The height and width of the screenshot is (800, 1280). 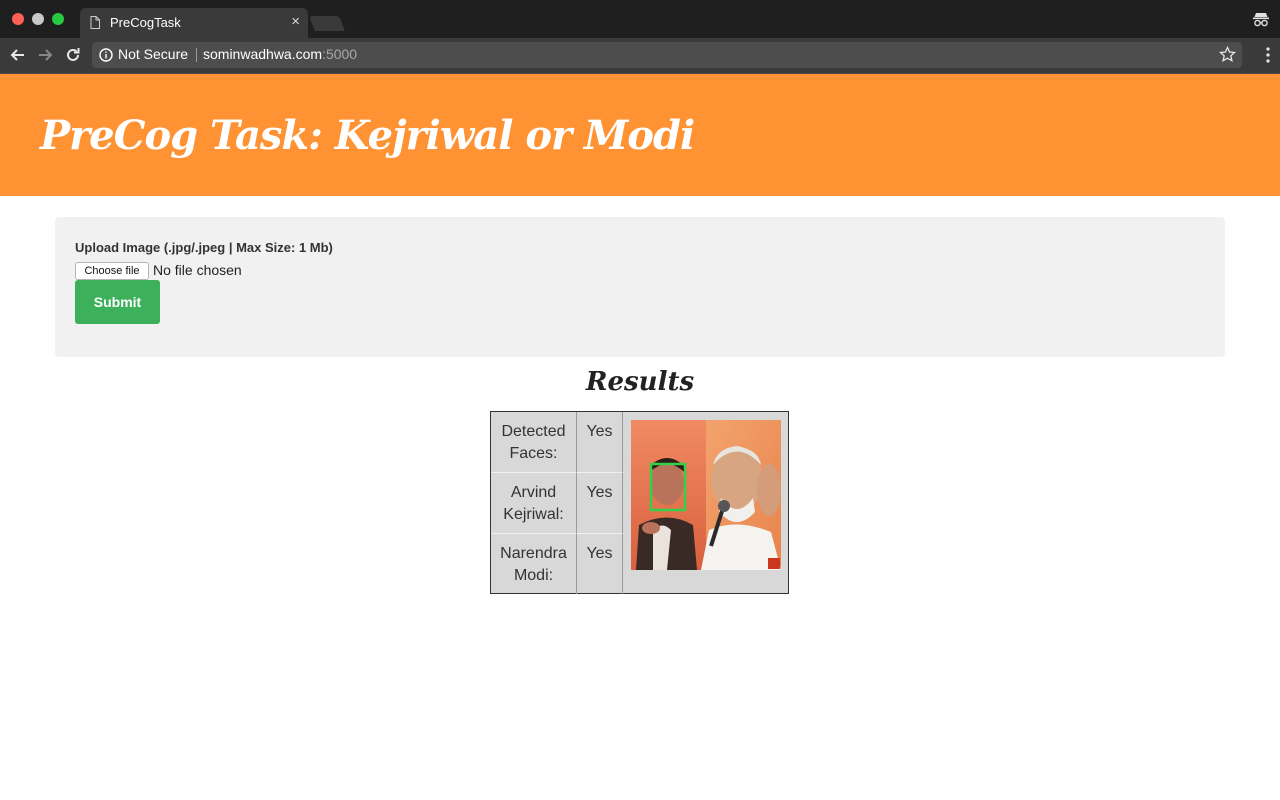 I want to click on url-text: sominwadhwa.com:5000, so click(x=280, y=54).